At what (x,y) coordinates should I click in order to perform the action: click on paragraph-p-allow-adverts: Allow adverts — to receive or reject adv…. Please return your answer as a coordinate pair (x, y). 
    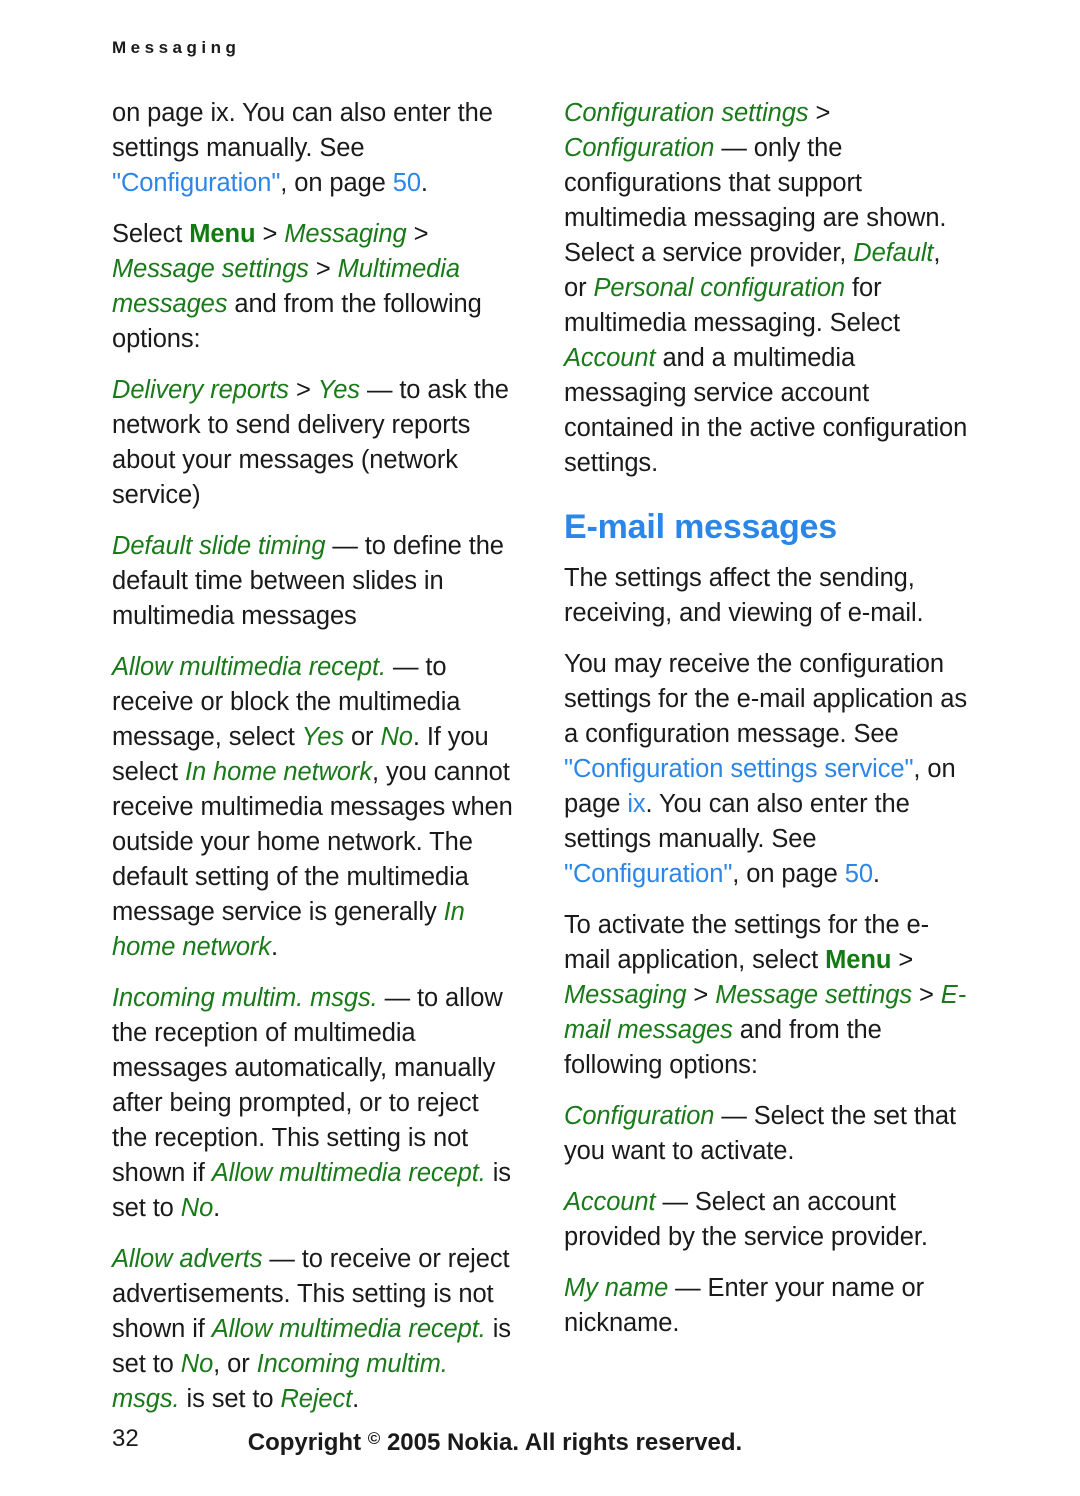
    Looking at the image, I should click on (314, 1329).